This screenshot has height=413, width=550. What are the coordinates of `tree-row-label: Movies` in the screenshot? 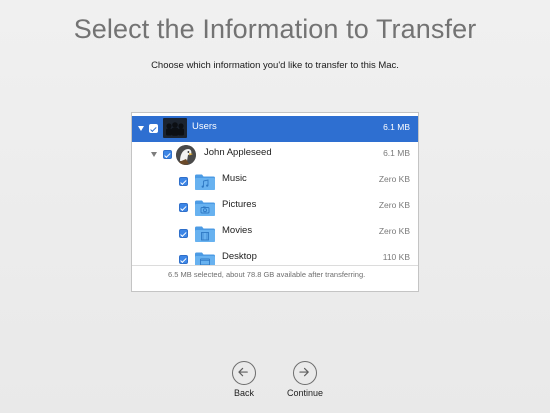 It's located at (237, 230).